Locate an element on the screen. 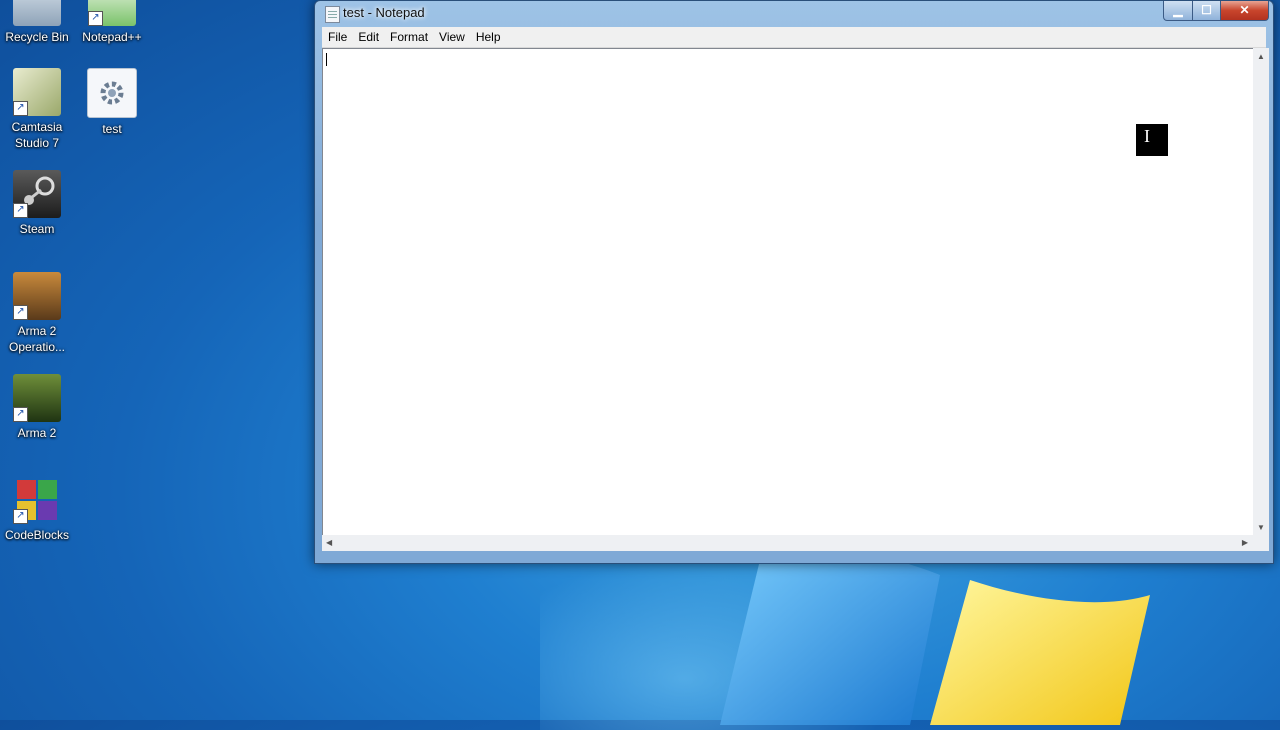 The image size is (1280, 730). title-bar: test - Notepad is located at coordinates (794, 13).